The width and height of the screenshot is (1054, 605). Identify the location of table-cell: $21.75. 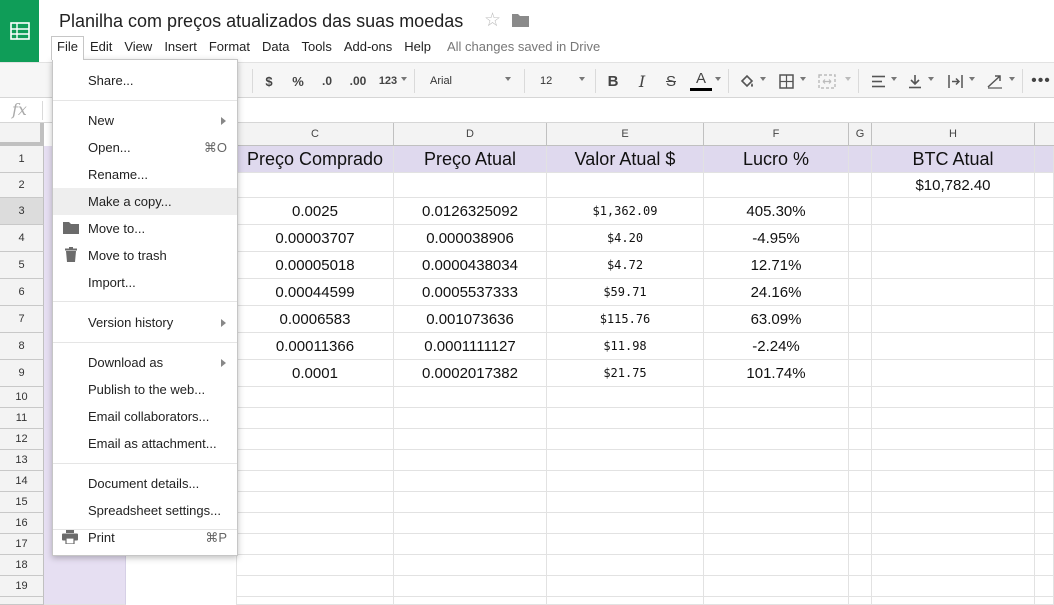
(625, 373).